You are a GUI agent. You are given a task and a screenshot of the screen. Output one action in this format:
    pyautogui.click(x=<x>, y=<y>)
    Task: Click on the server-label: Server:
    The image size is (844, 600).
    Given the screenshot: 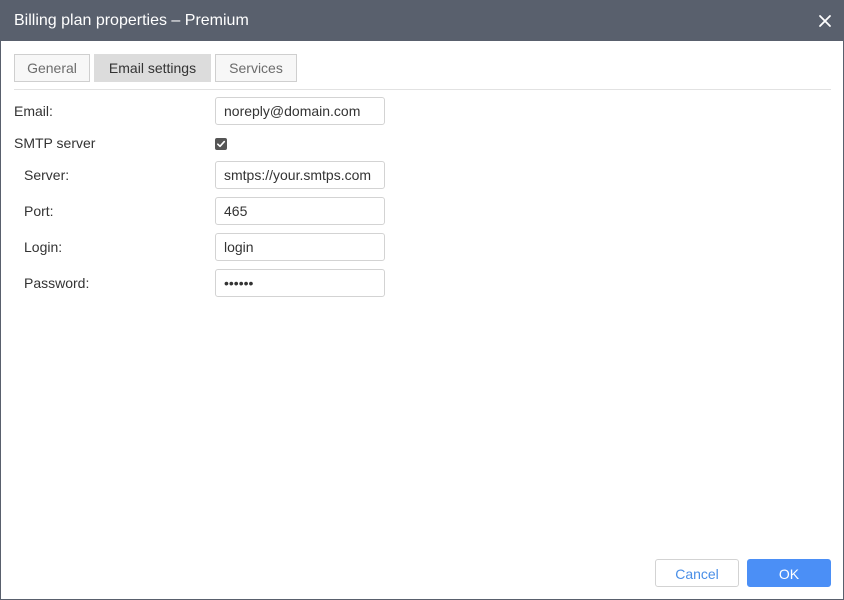 What is the action you would take?
    pyautogui.click(x=47, y=175)
    